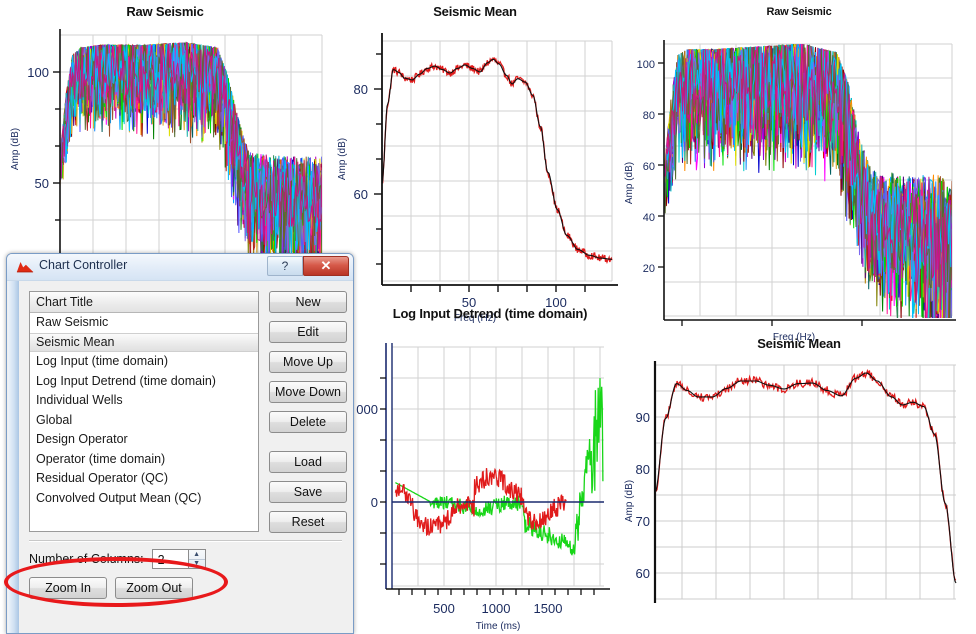 This screenshot has height=634, width=976. Describe the element at coordinates (367, 409) in the screenshot. I see `ytick-label: 000` at that location.